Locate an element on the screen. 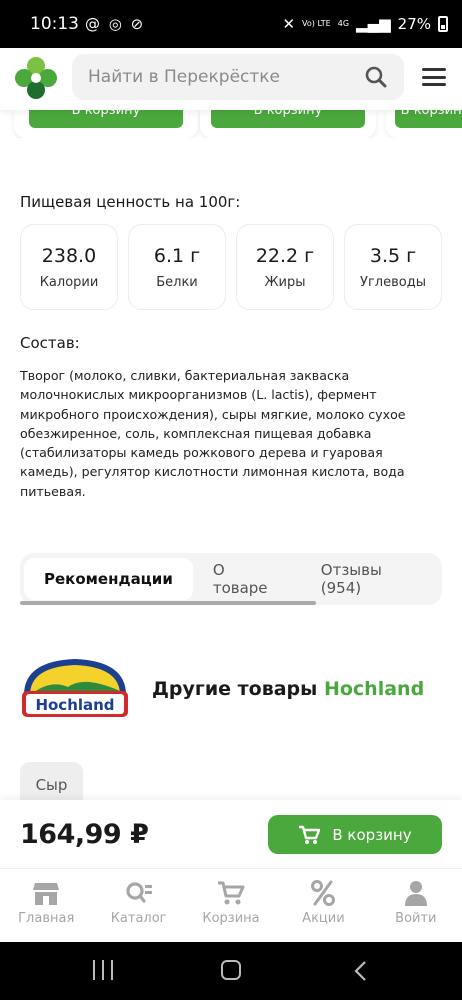 The image size is (462, 1000). nutrition-card-calories: 238.0 Калории is located at coordinates (69, 267).